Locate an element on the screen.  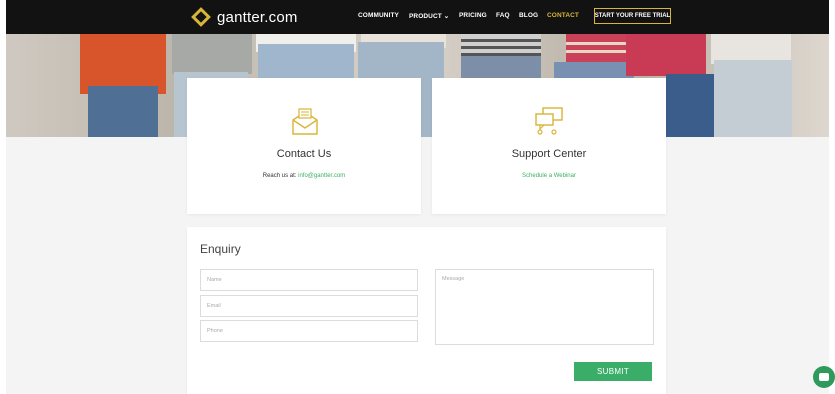
contact-us-text: Reach us at: info@gantter.com is located at coordinates (304, 176).